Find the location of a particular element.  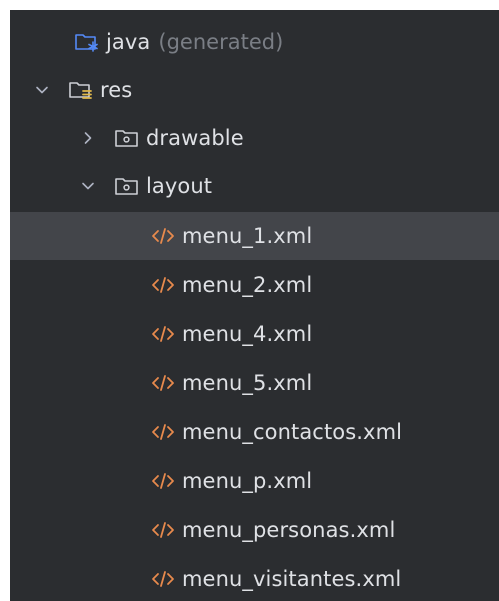

file-label: menu_p.xml is located at coordinates (247, 481).